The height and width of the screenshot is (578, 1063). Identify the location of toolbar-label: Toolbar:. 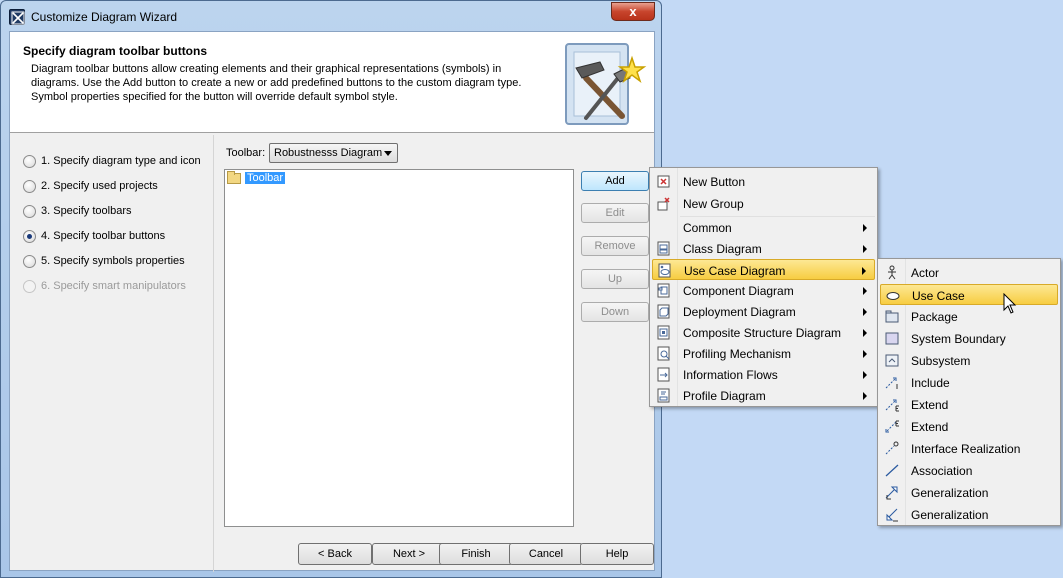
(246, 153).